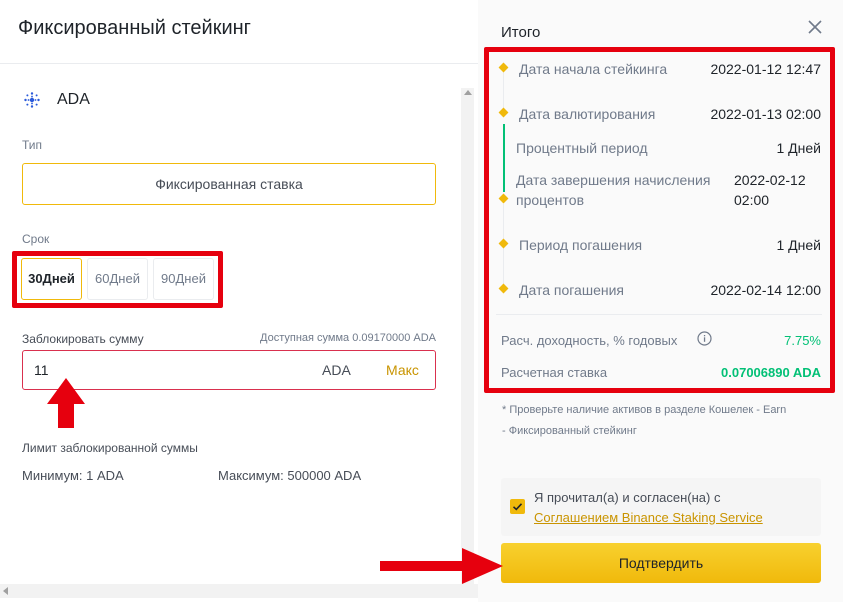  What do you see at coordinates (571, 290) in the screenshot?
I see `redemption-date-label: Дата погашения` at bounding box center [571, 290].